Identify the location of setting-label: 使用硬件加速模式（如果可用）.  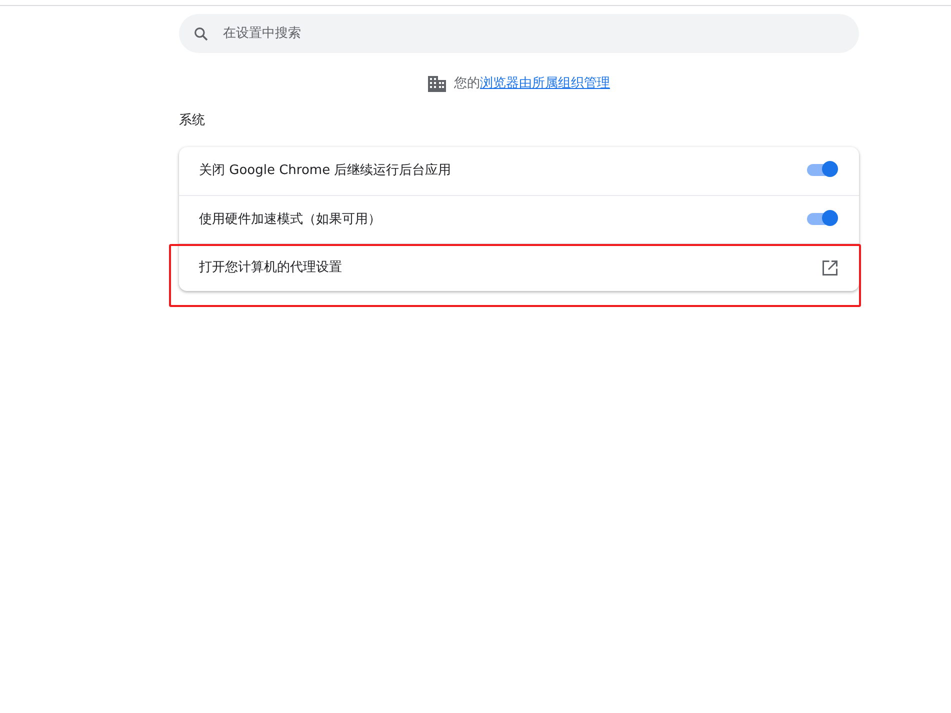
(290, 219).